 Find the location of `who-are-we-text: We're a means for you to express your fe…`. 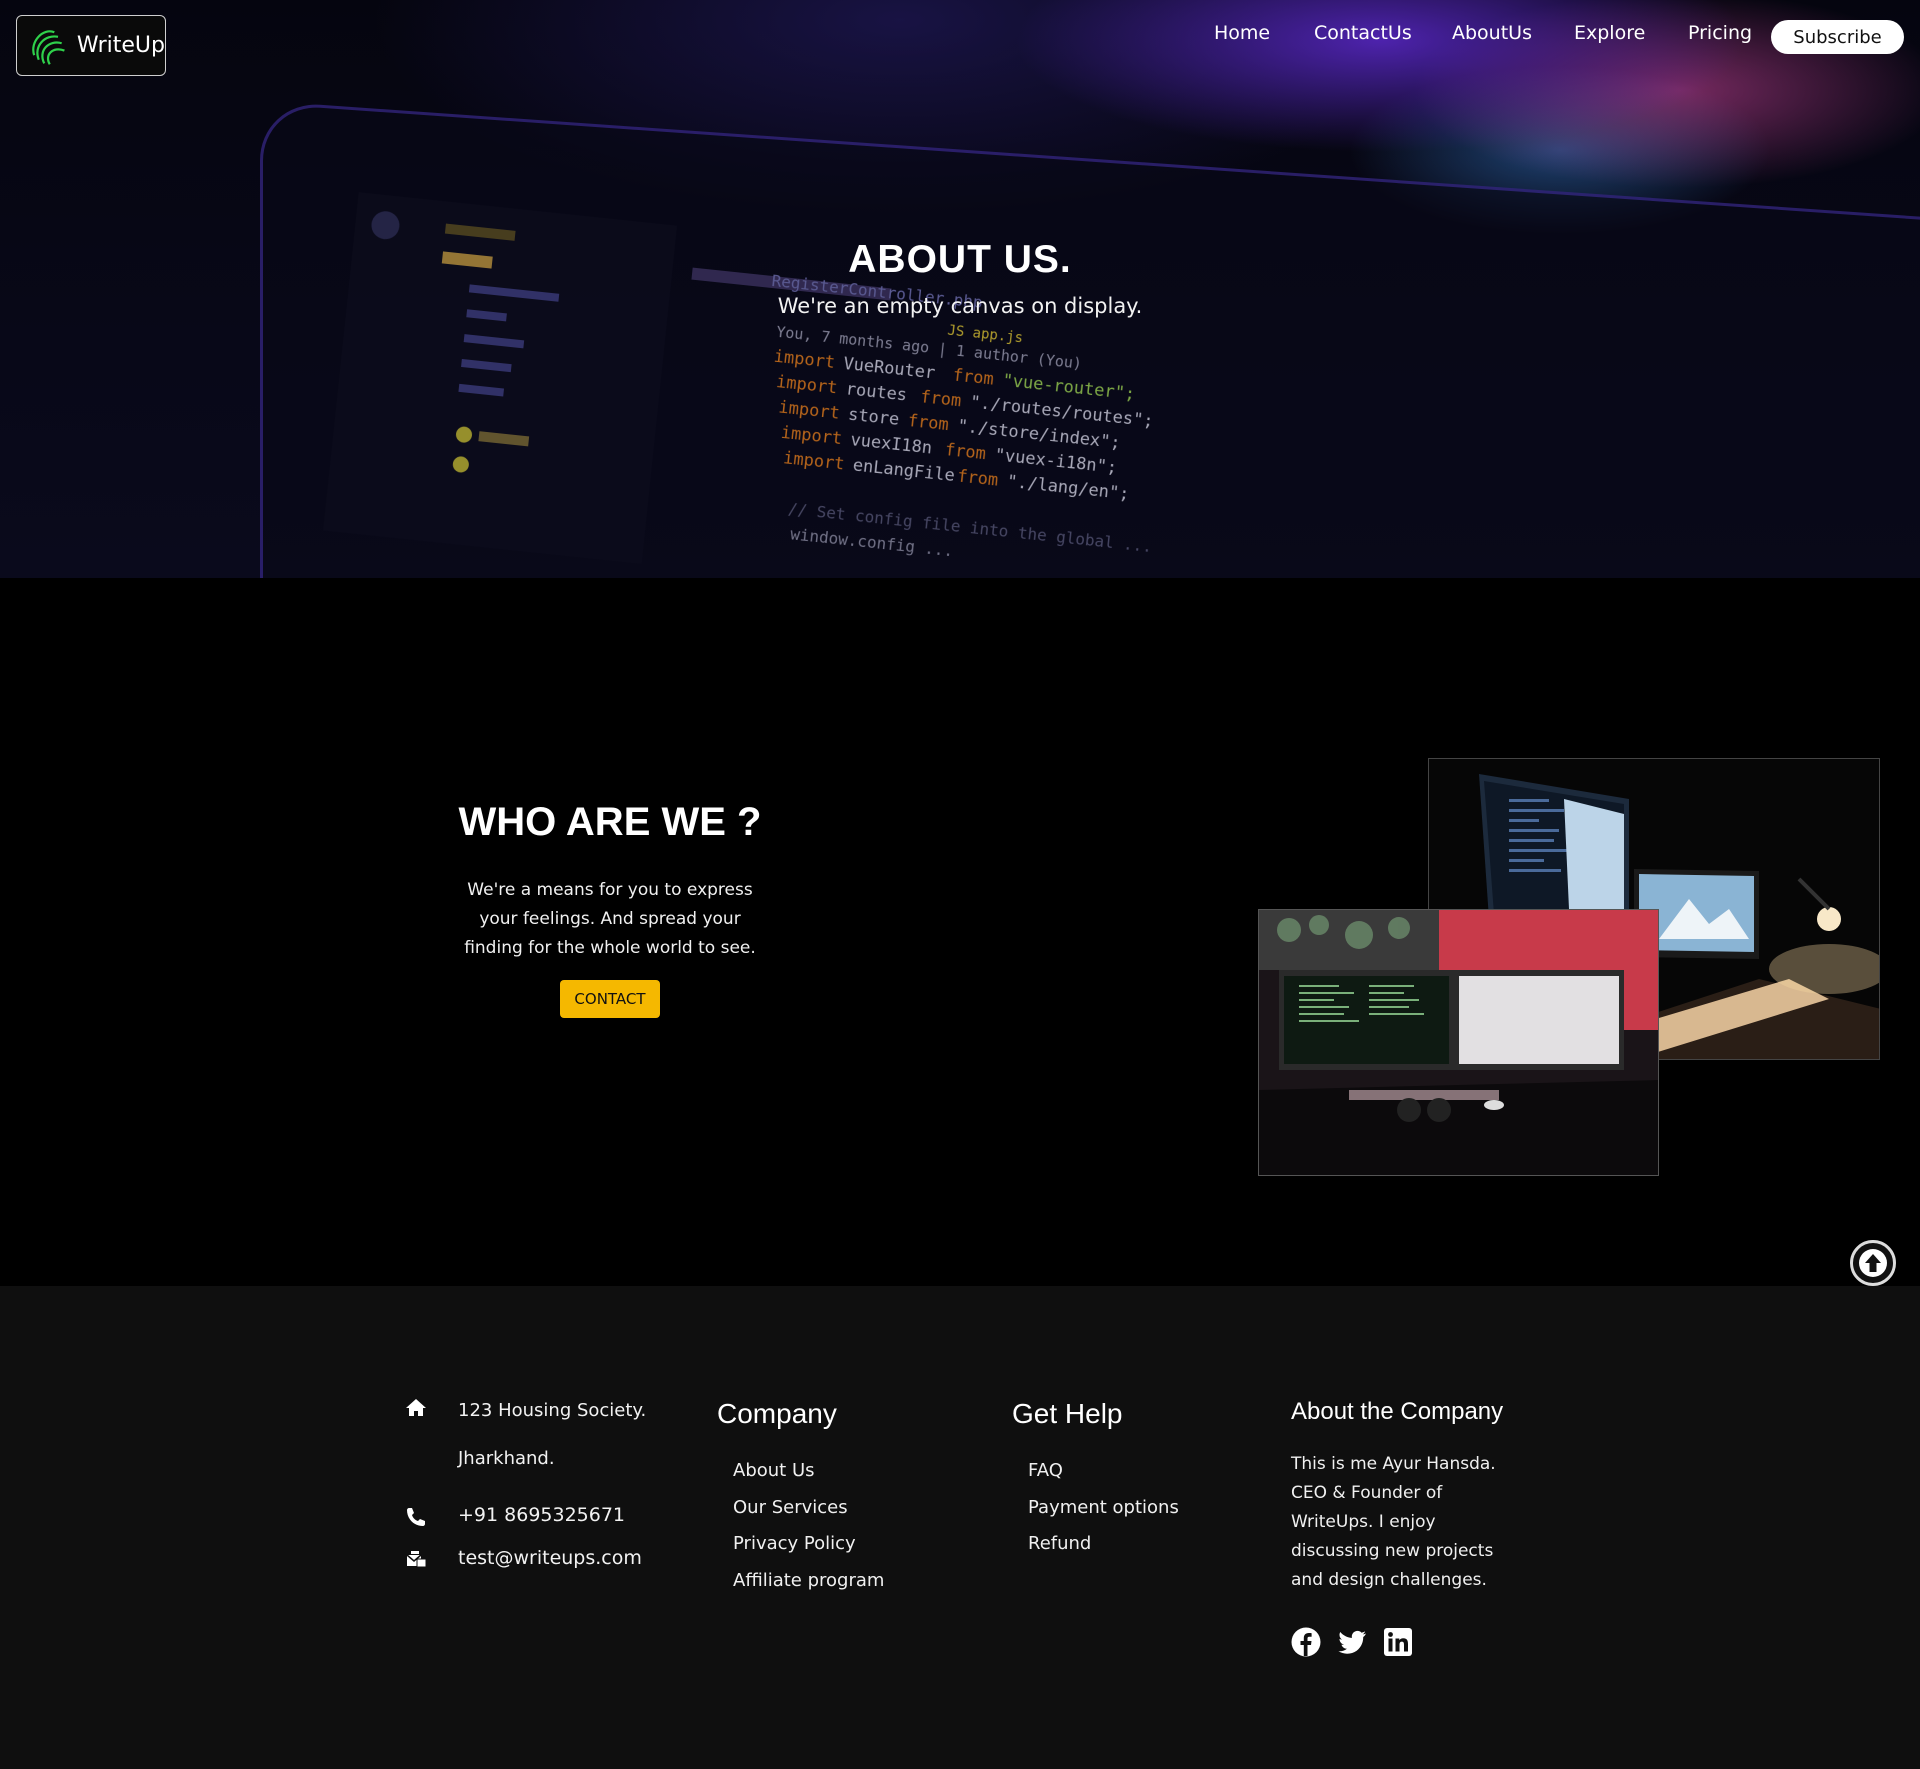

who-are-we-text: We're a means for you to express your fe… is located at coordinates (610, 919).